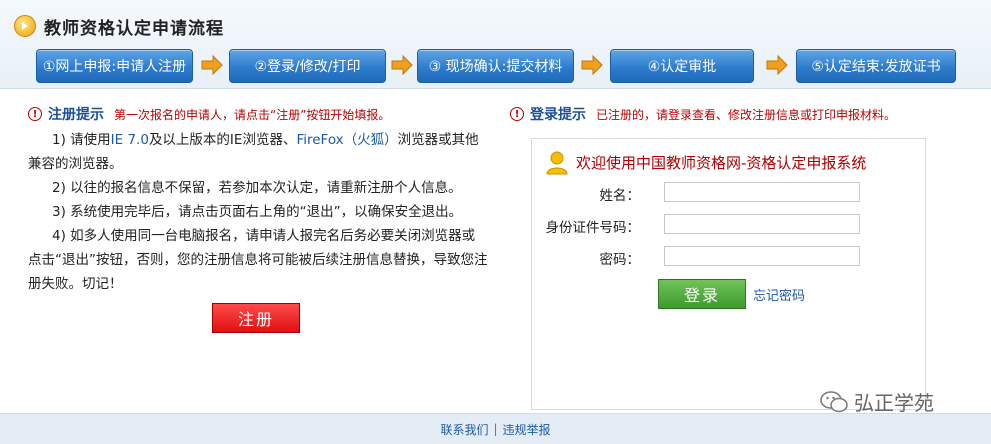 This screenshot has width=991, height=444. I want to click on id-number-label: 身份证件号码：, so click(593, 228).